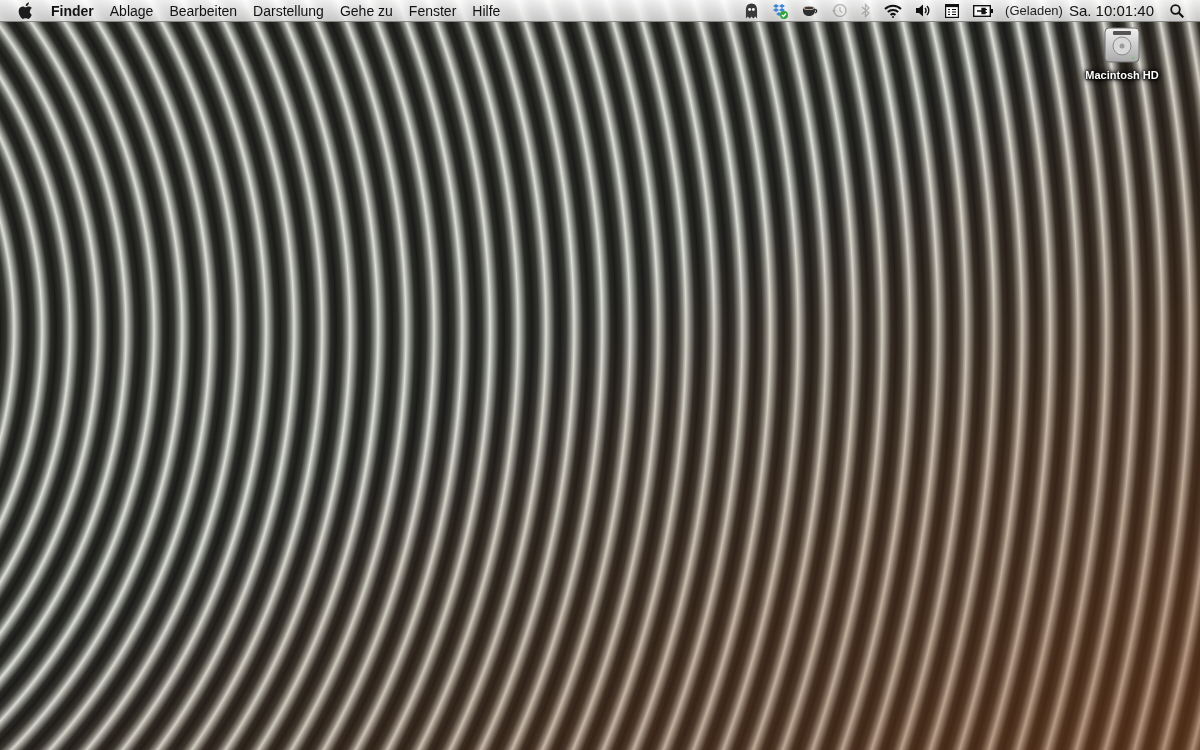 The image size is (1200, 750). I want to click on wifi-icon, so click(893, 10).